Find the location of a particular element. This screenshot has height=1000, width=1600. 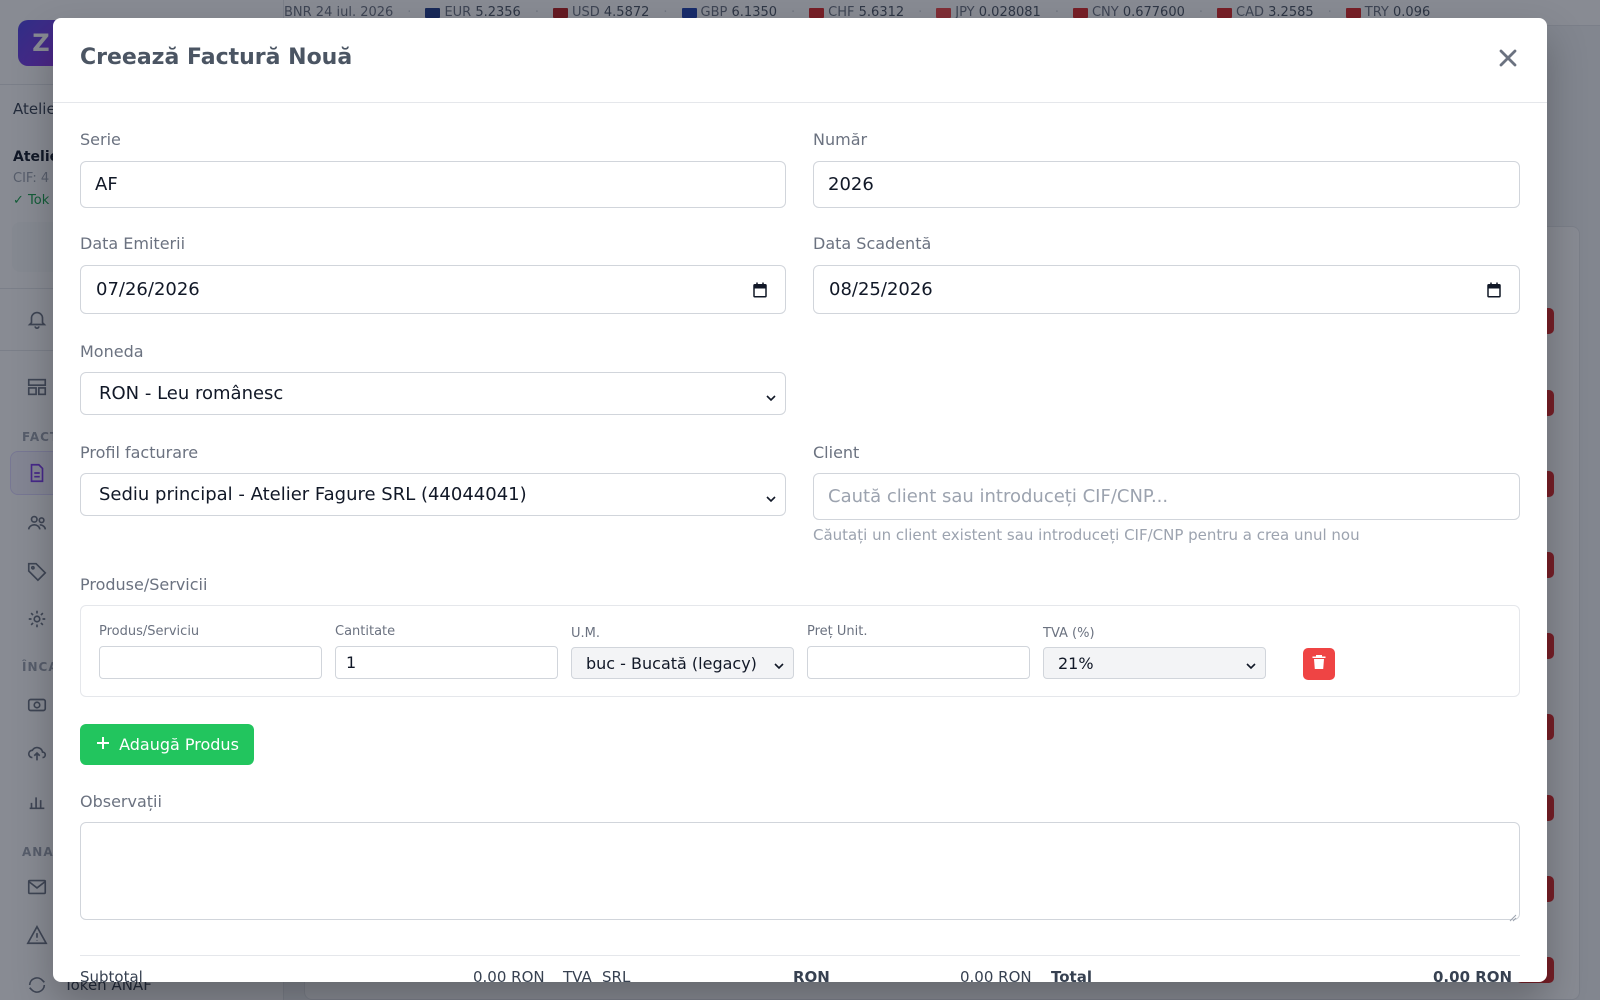

total-value: 0.00 RON is located at coordinates (1473, 975).